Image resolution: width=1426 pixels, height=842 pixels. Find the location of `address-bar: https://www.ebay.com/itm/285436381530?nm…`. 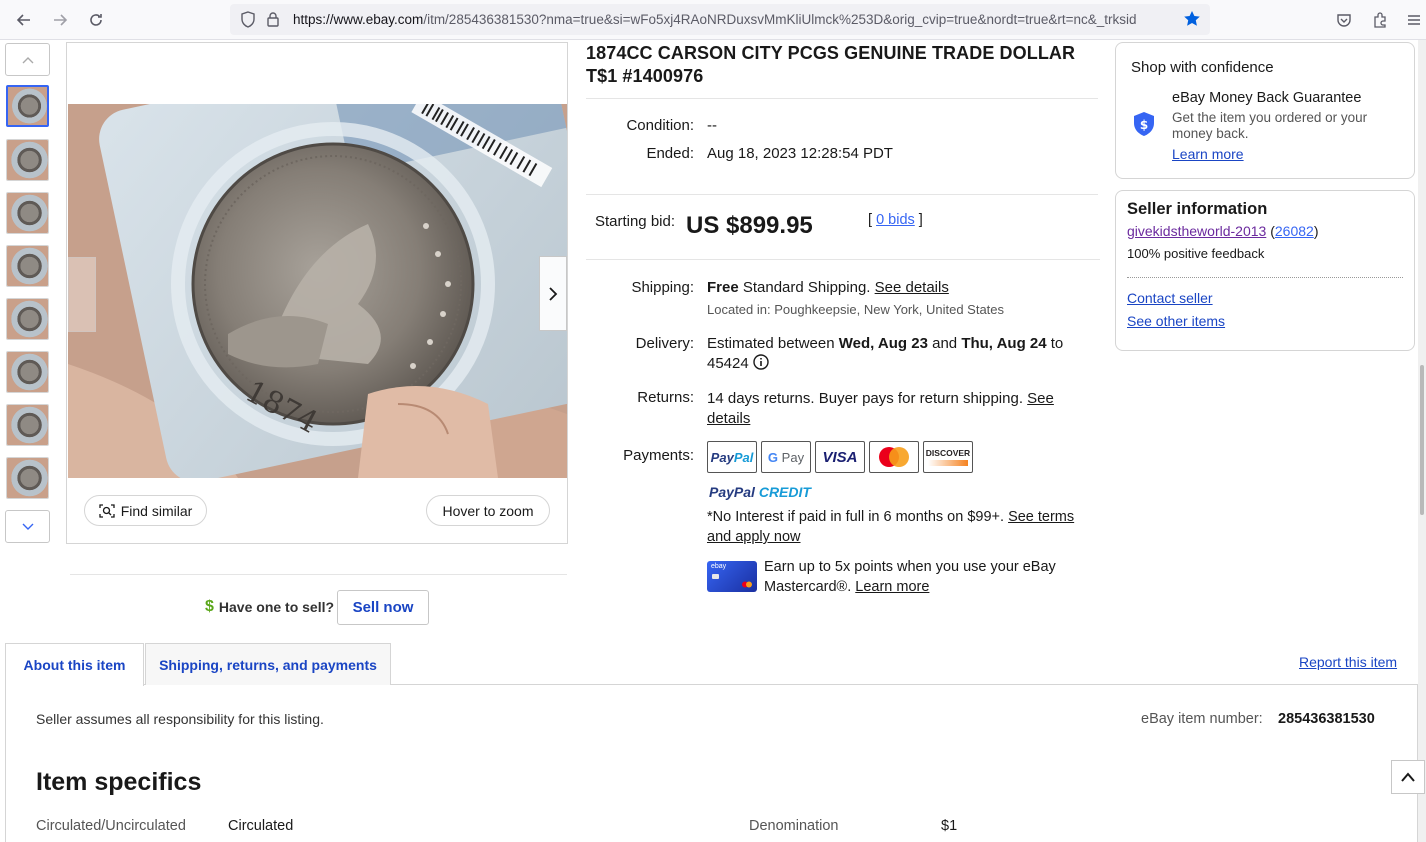

address-bar: https://www.ebay.com/itm/285436381530?nm… is located at coordinates (720, 19).